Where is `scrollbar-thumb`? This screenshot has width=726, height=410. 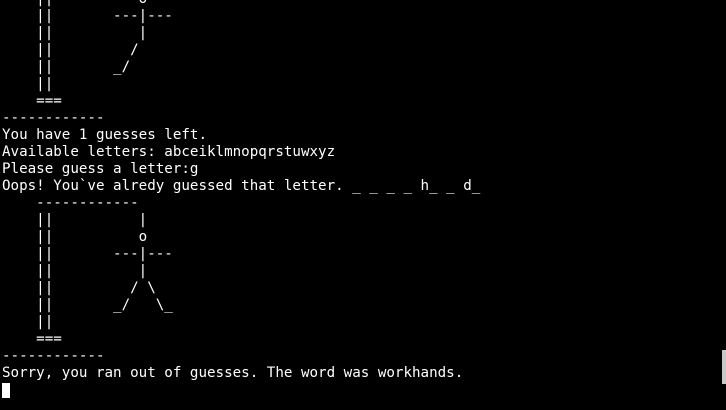
scrollbar-thumb is located at coordinates (724, 367).